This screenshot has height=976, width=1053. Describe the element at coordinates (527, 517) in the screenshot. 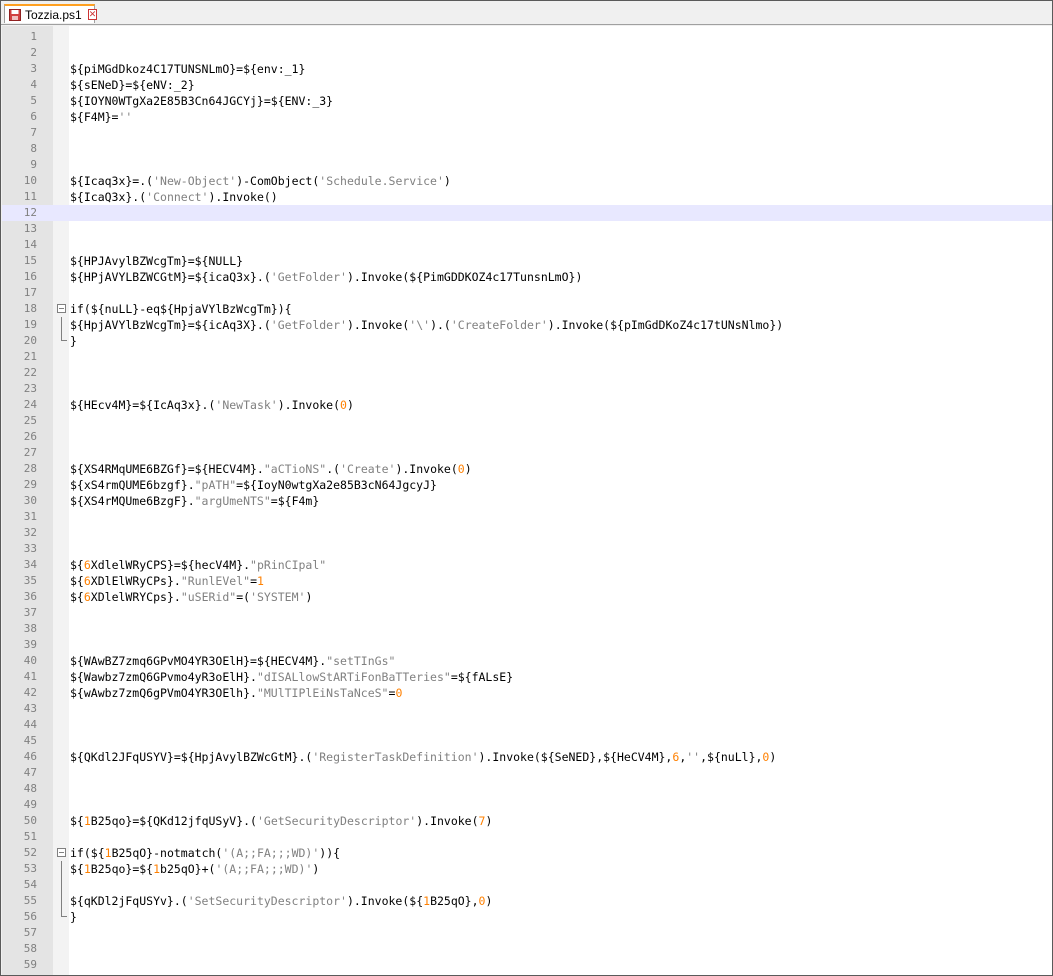

I see `code-line: 31` at that location.